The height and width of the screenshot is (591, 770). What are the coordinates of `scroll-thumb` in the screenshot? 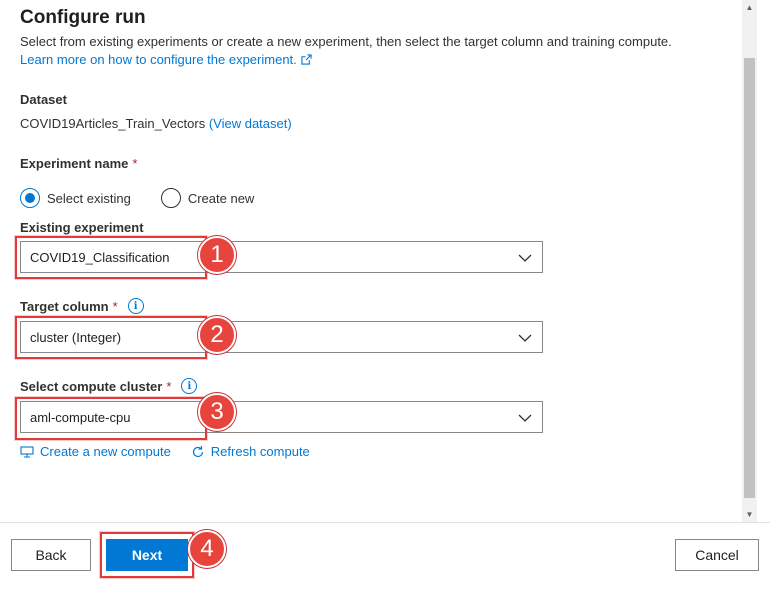 It's located at (749, 278).